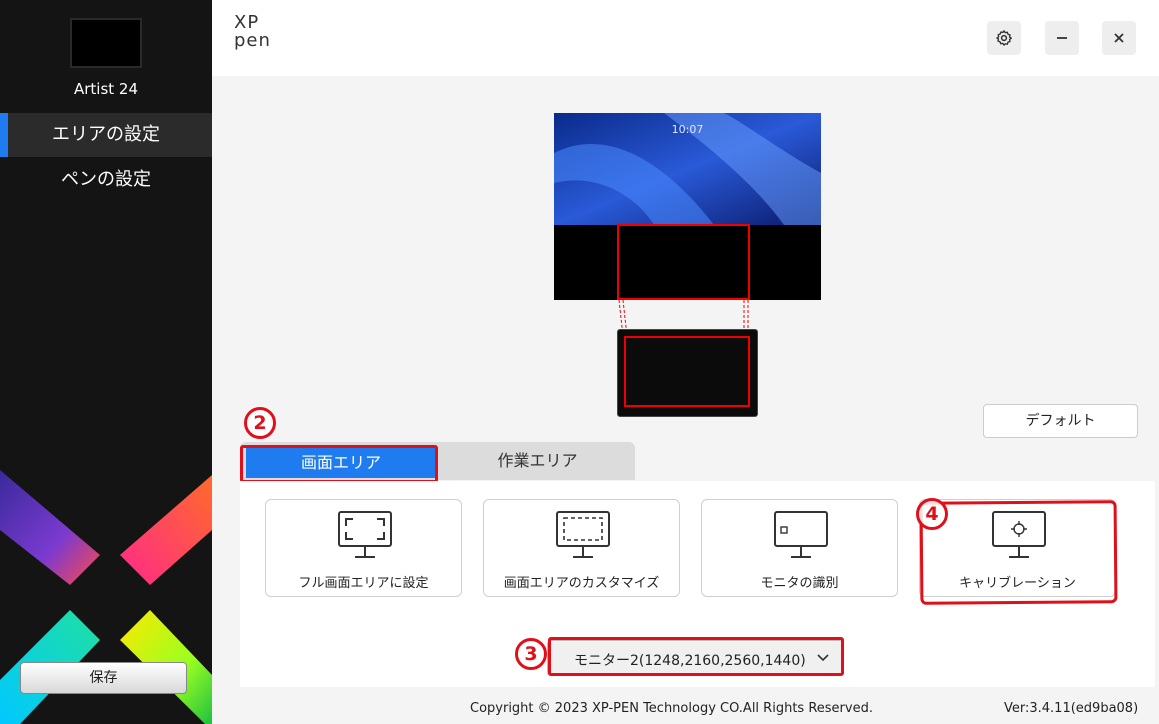 Image resolution: width=1159 pixels, height=724 pixels. Describe the element at coordinates (363, 583) in the screenshot. I see `card-label: フル画面エリアに設定` at that location.